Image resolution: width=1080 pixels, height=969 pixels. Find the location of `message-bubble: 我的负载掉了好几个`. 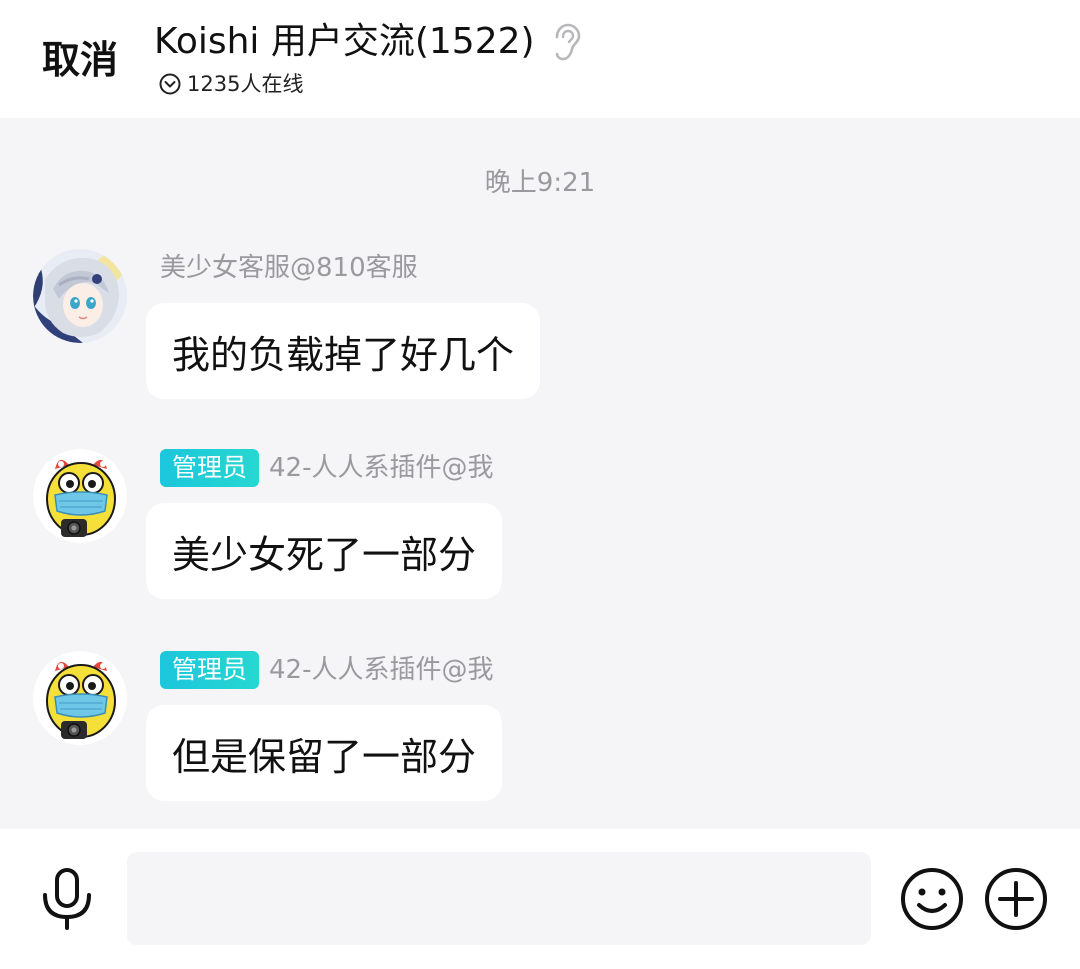

message-bubble: 我的负载掉了好几个 is located at coordinates (343, 351).